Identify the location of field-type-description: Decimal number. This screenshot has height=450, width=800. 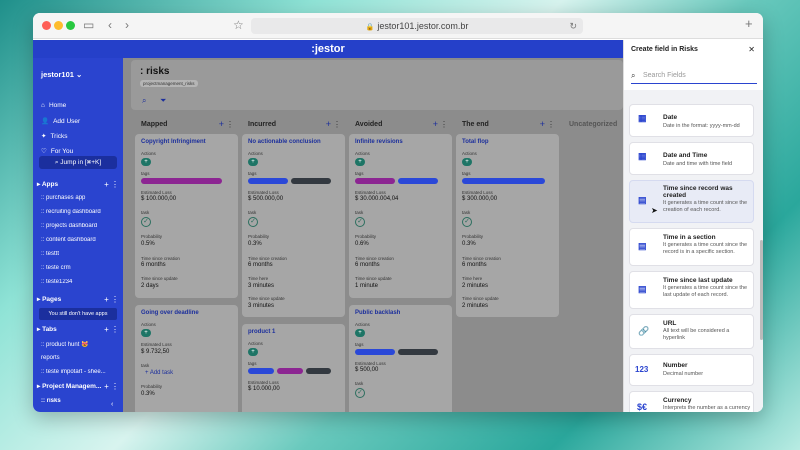
(683, 374).